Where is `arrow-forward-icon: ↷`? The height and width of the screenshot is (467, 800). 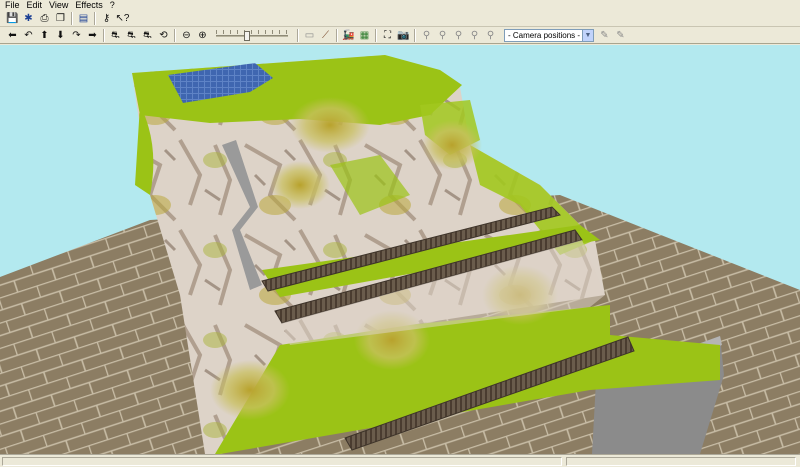 arrow-forward-icon: ↷ is located at coordinates (76, 35).